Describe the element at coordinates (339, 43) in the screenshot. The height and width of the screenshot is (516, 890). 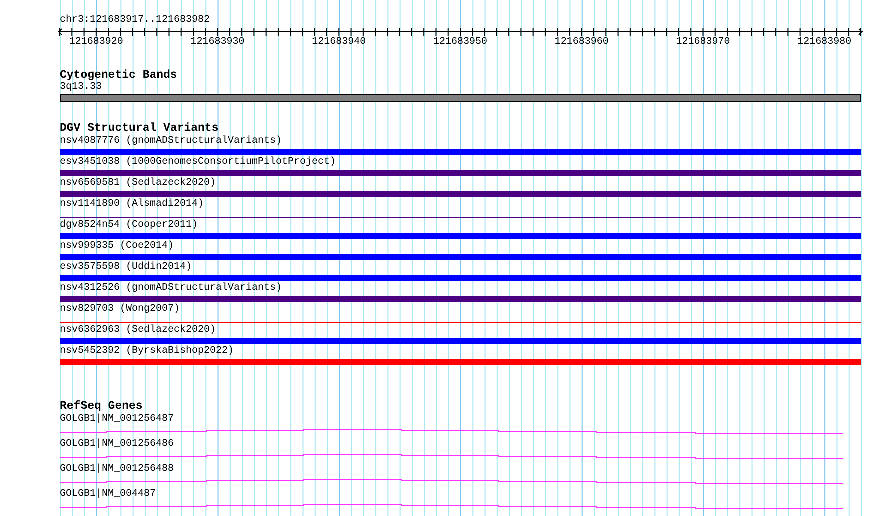
I see `ruler-label: 121683940` at that location.